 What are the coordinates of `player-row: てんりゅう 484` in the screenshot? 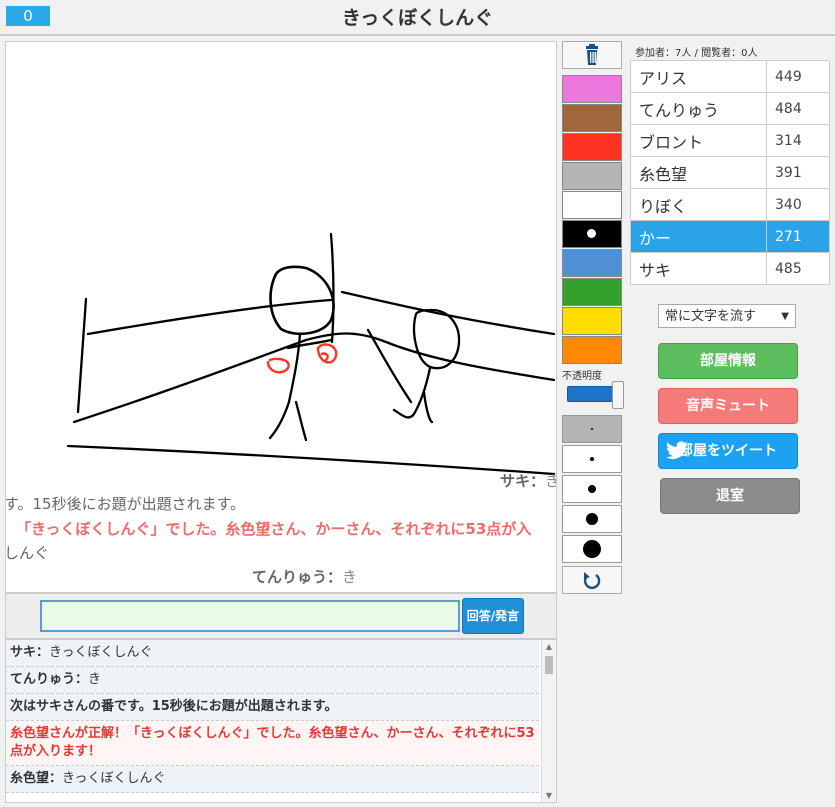 It's located at (730, 108).